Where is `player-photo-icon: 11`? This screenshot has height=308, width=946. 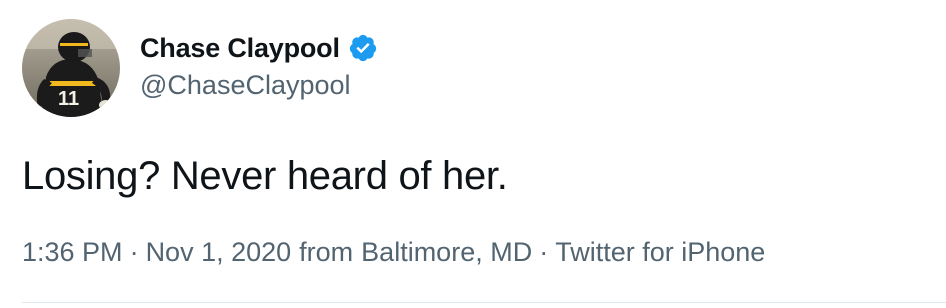
player-photo-icon: 11 is located at coordinates (71, 68).